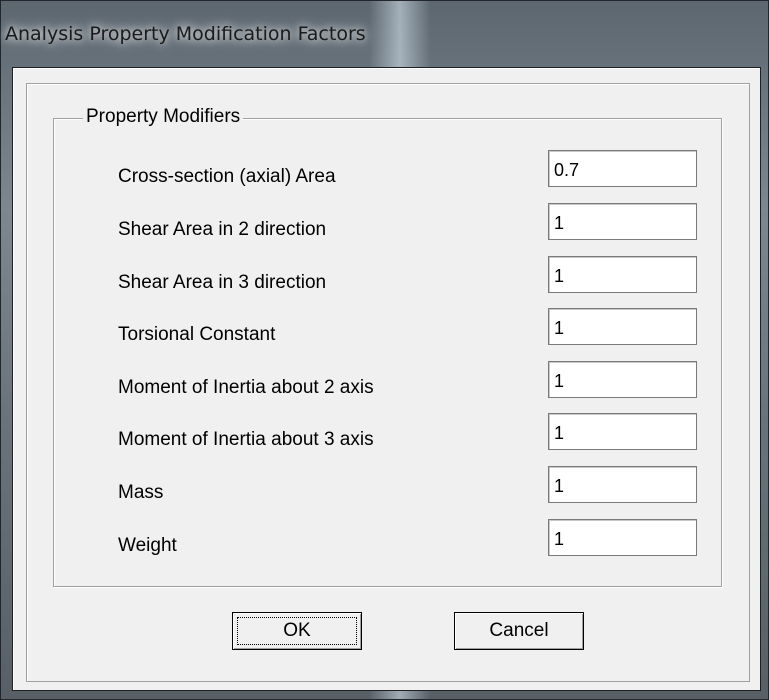  I want to click on label-cross-section-area: Cross-section (axial) Area, so click(227, 176).